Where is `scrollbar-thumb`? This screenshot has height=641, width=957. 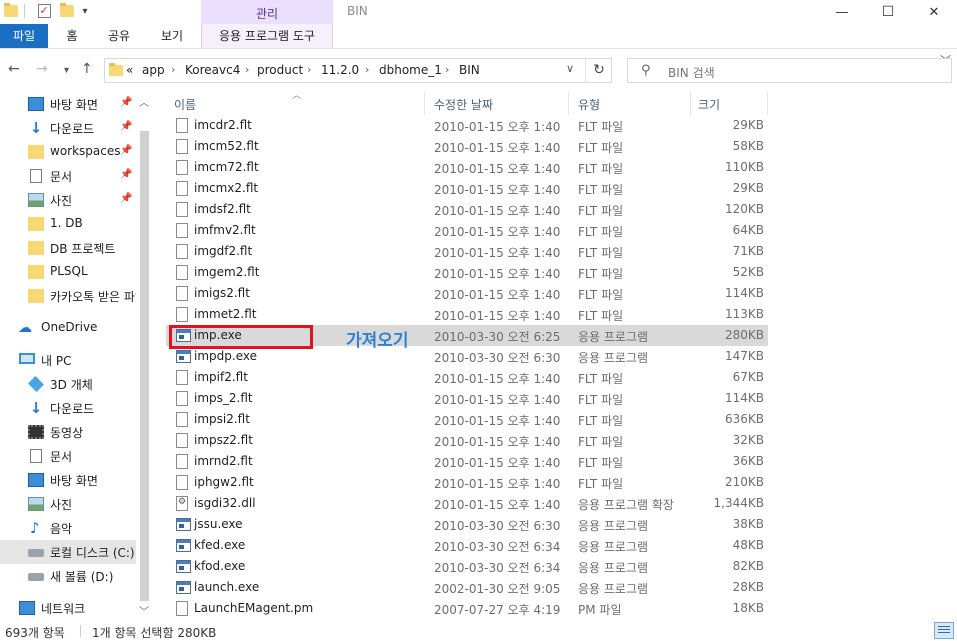
scrollbar-thumb is located at coordinates (144, 366).